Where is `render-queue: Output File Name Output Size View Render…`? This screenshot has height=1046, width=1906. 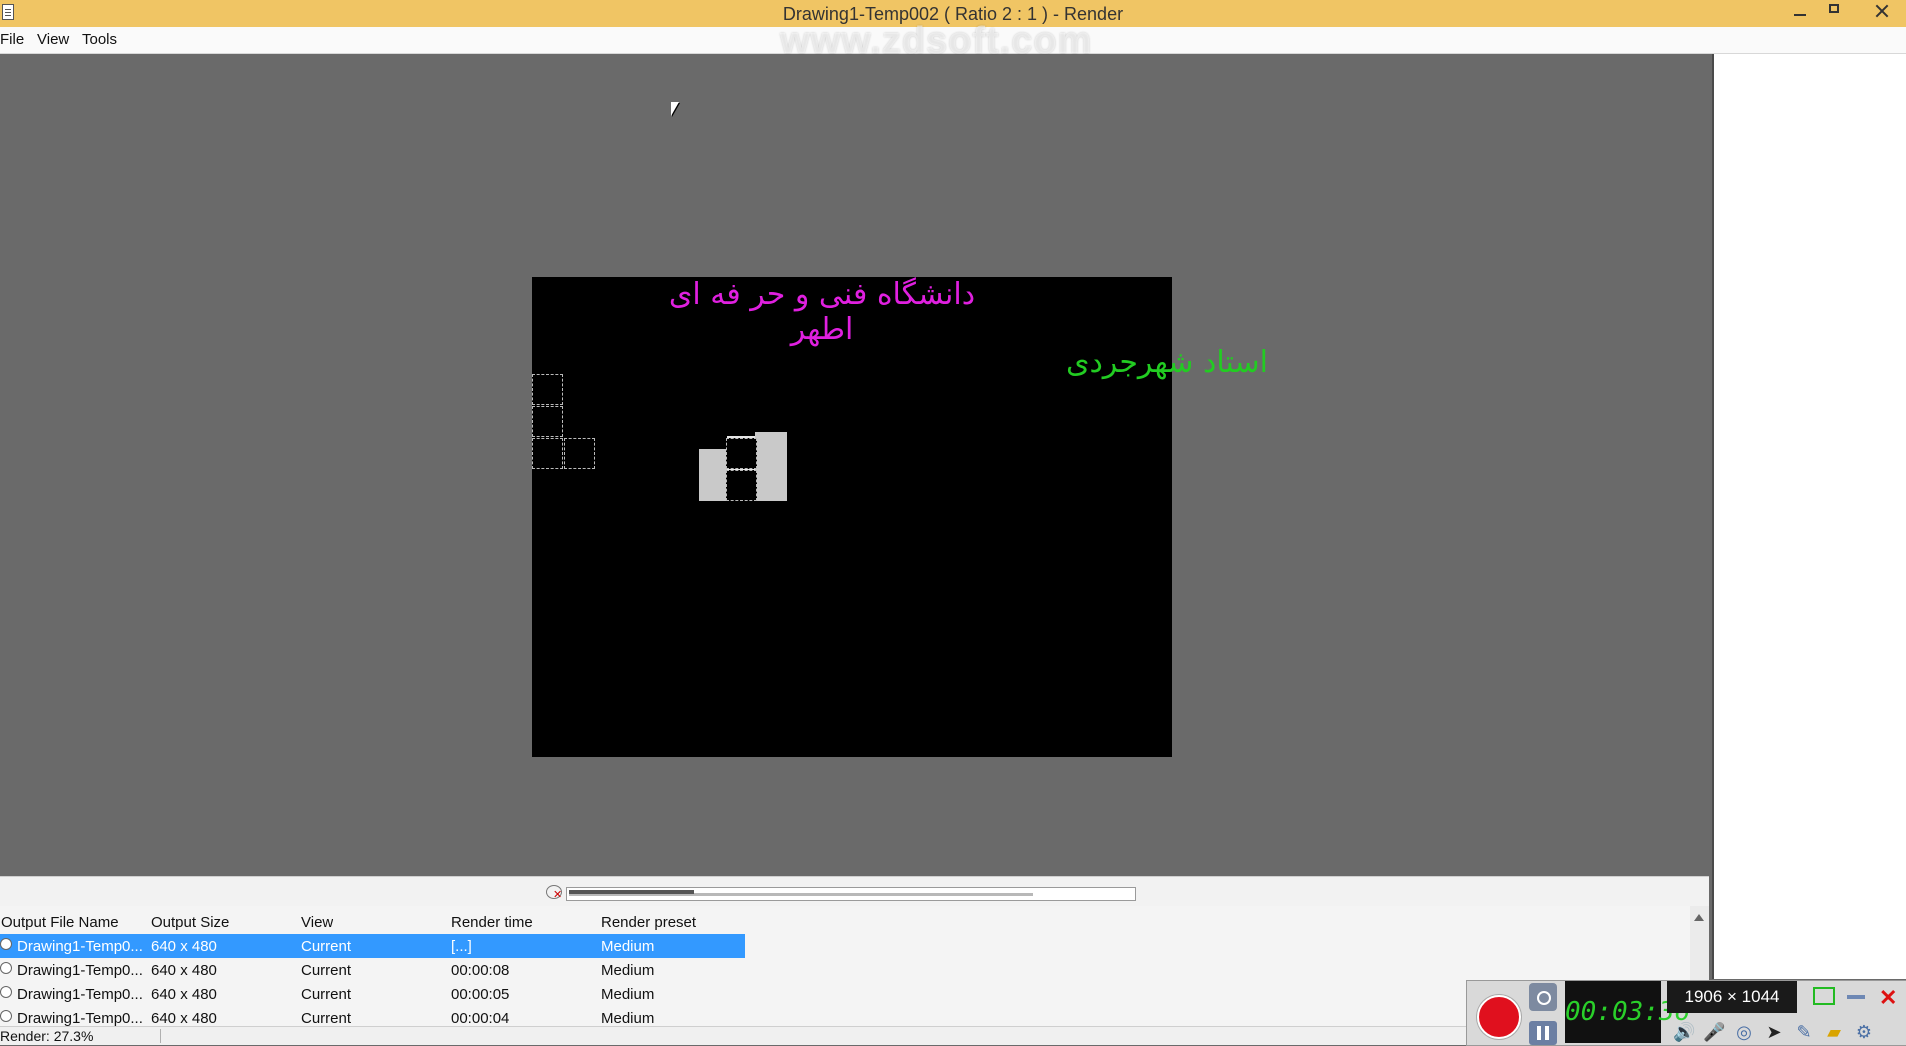
render-queue: Output File Name Output Size View Render… is located at coordinates (854, 966).